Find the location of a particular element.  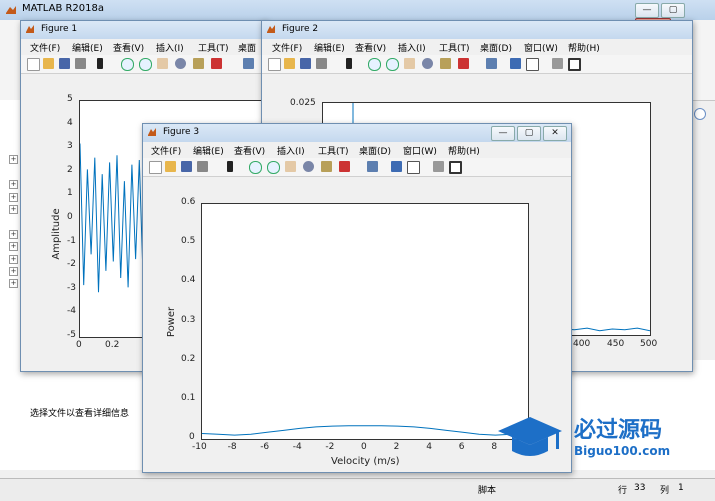

main-maximize-button: ▢ is located at coordinates (673, 10).